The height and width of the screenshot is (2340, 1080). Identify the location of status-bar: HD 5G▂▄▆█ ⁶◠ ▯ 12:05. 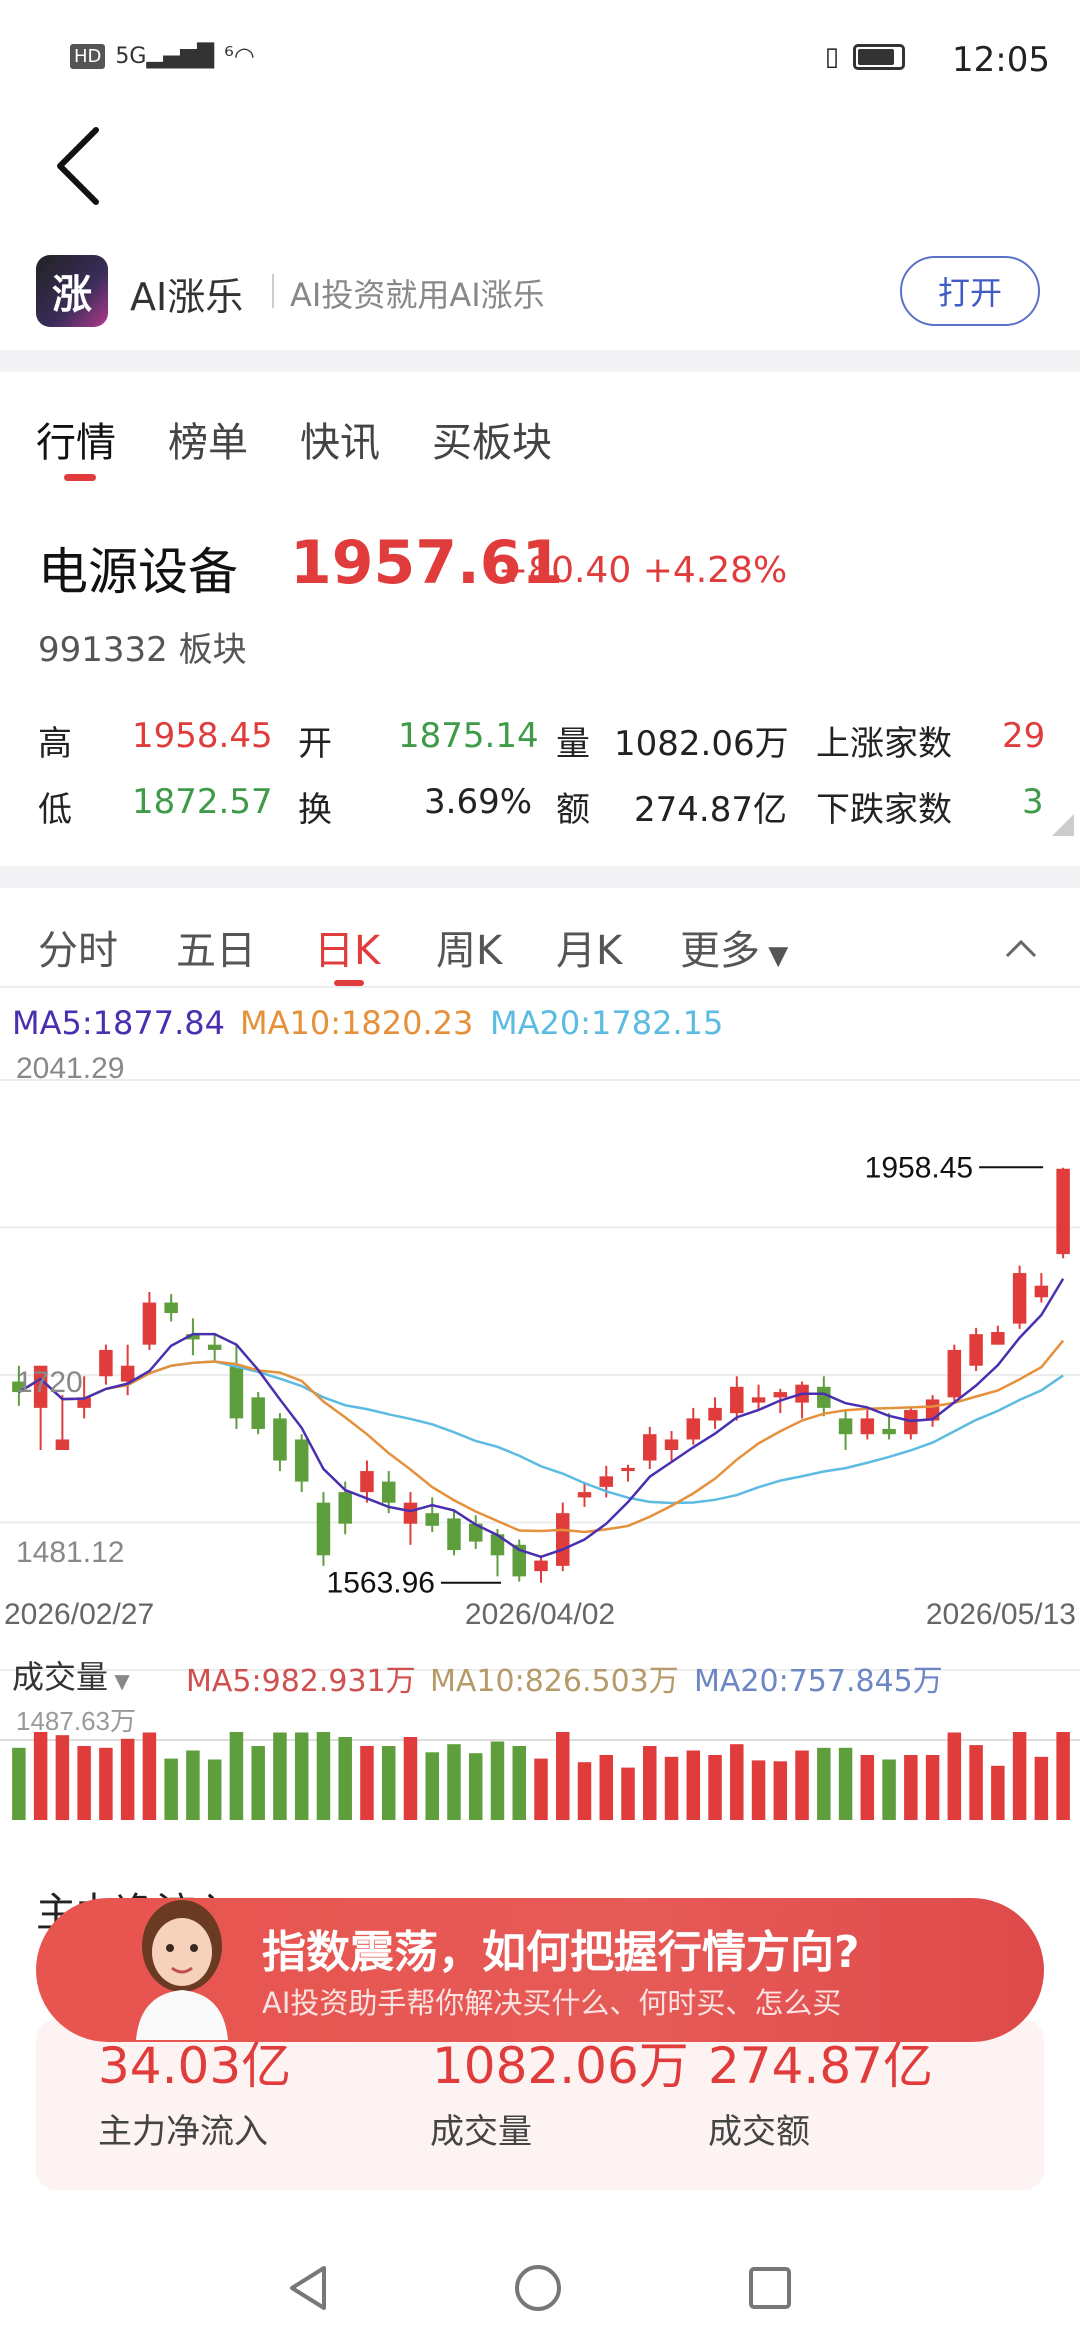
(540, 60).